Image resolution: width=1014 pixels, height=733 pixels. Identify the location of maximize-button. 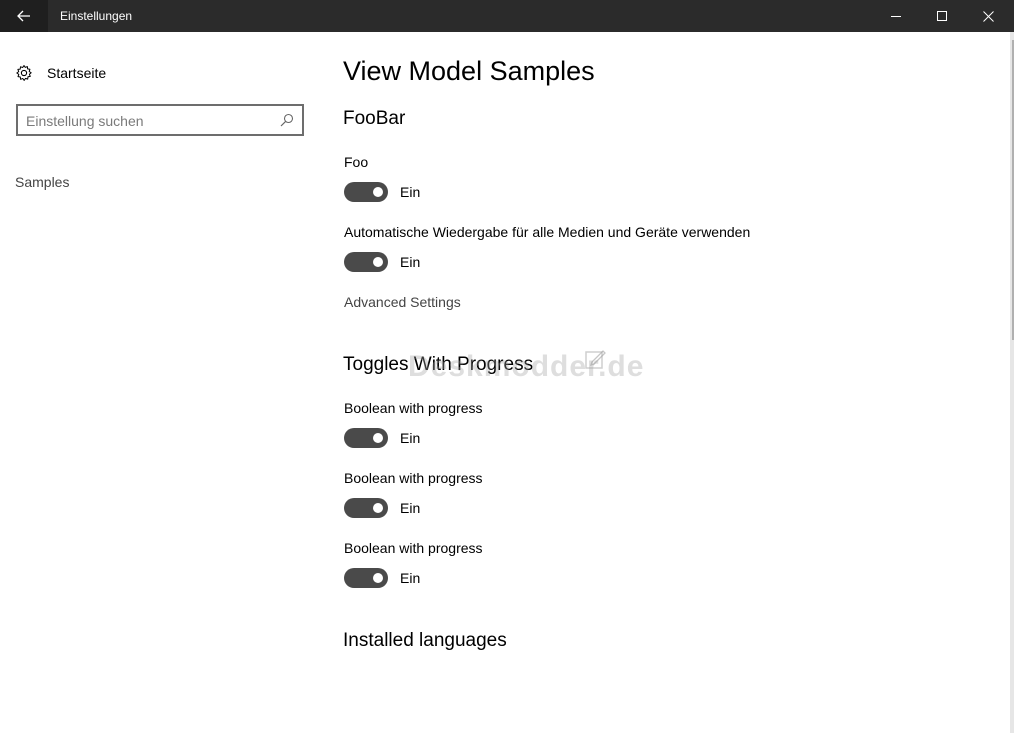
(942, 16).